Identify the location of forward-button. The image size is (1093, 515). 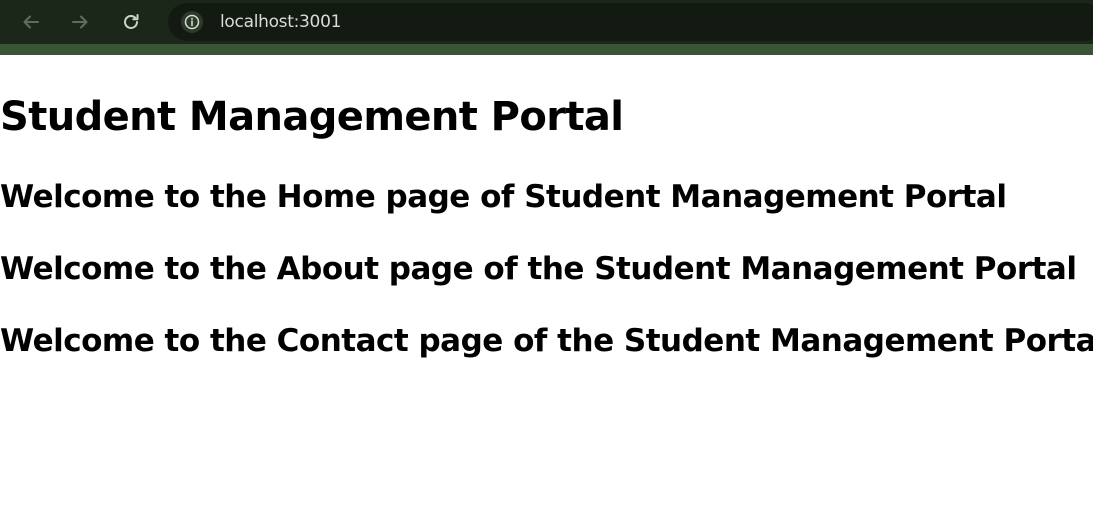
(80, 22).